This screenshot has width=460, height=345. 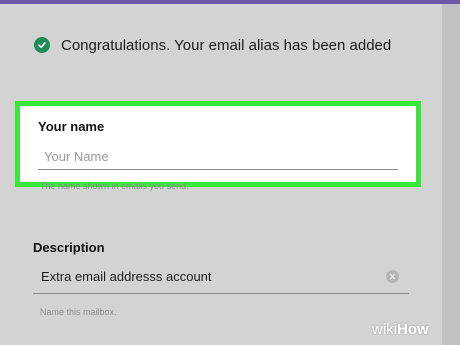 What do you see at coordinates (69, 247) in the screenshot?
I see `description-label: Description` at bounding box center [69, 247].